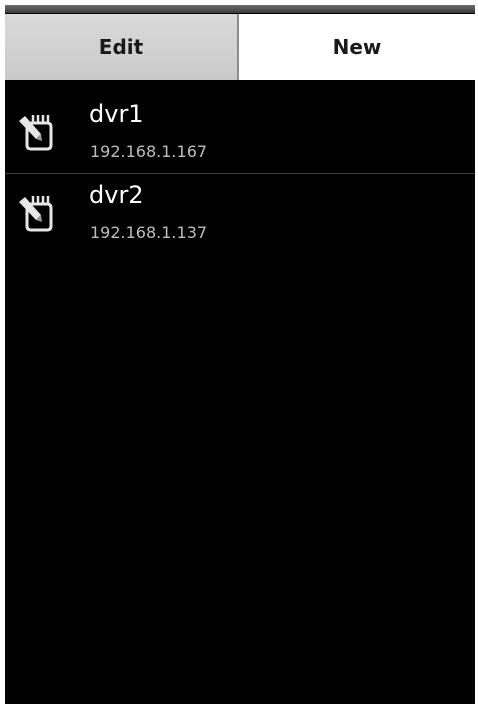 The image size is (478, 704). Describe the element at coordinates (122, 47) in the screenshot. I see `tab-edit: Edit` at that location.